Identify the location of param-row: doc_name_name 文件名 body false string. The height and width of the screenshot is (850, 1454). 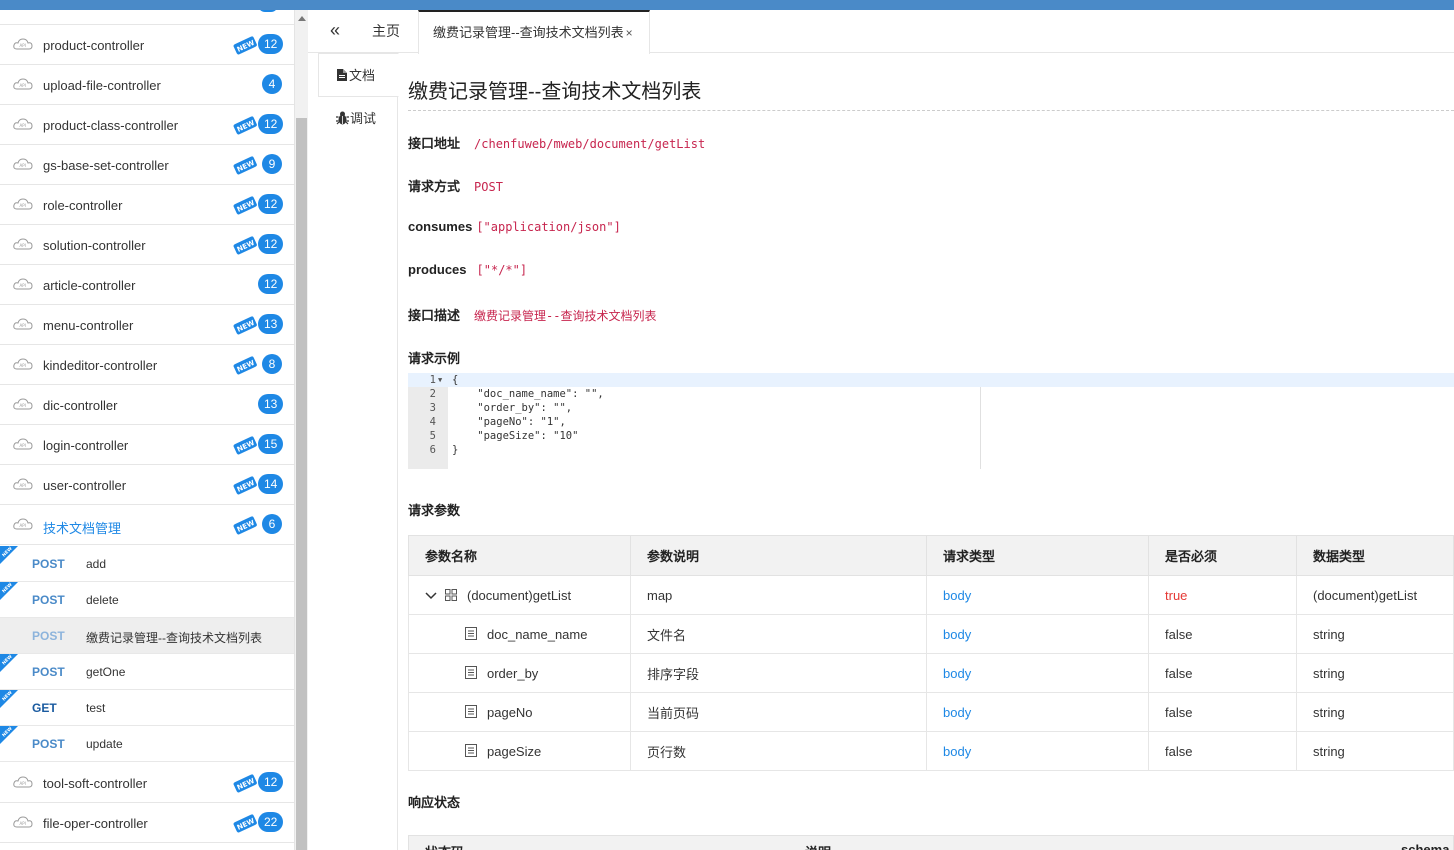
(931, 634).